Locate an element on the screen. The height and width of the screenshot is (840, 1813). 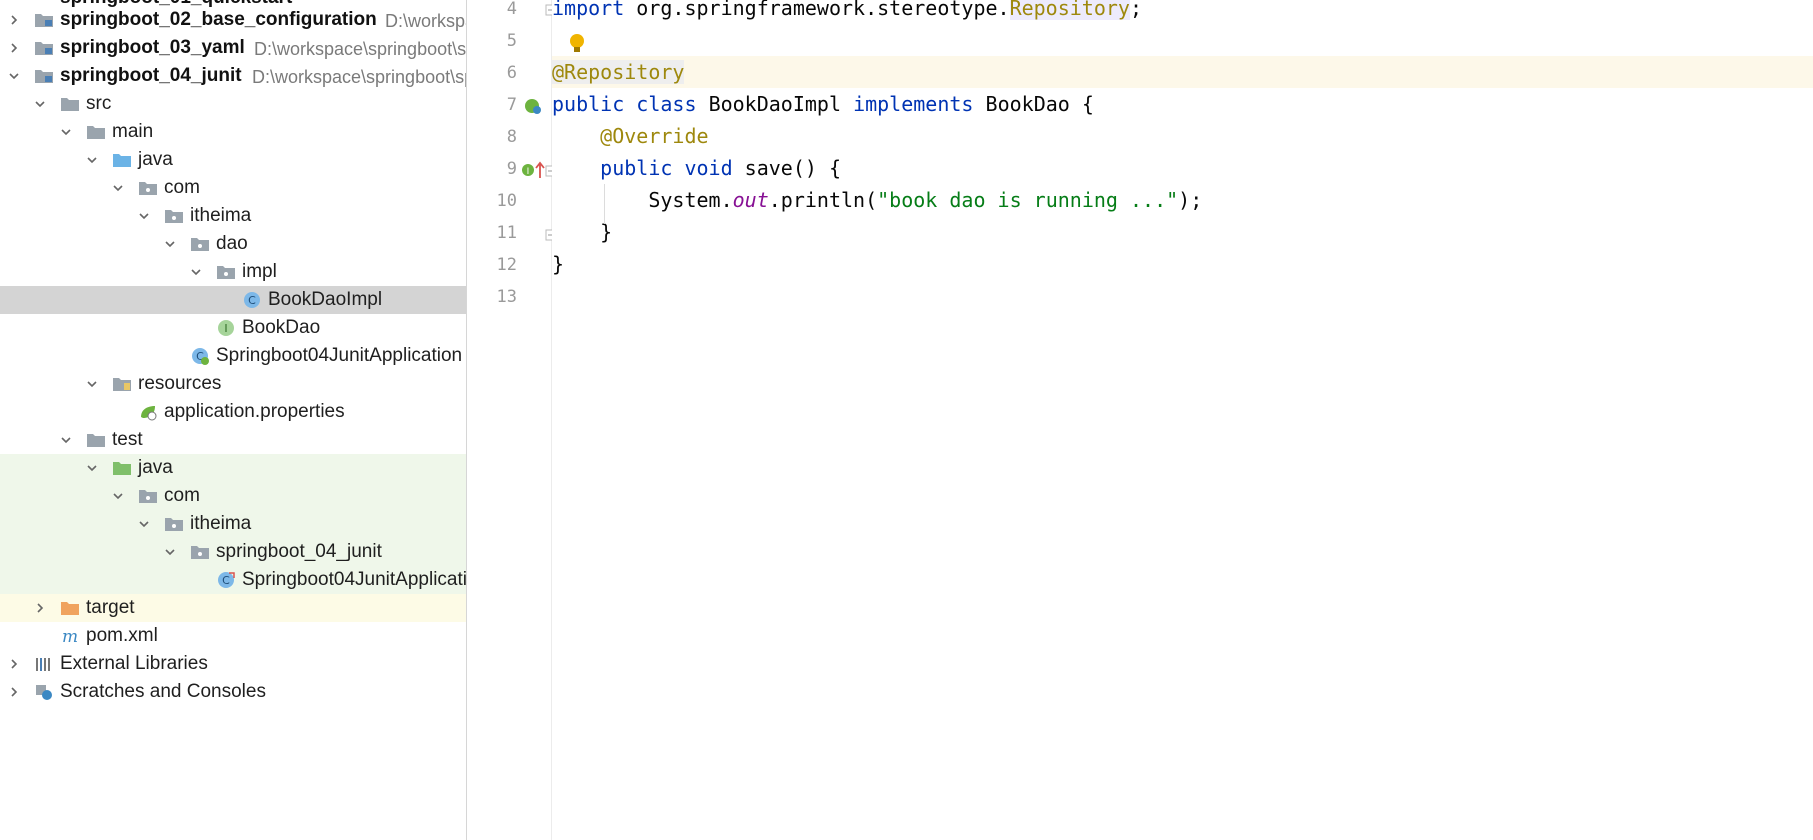
tree-item-bookdaoimpl: C BookDaoImpl is located at coordinates (233, 300).